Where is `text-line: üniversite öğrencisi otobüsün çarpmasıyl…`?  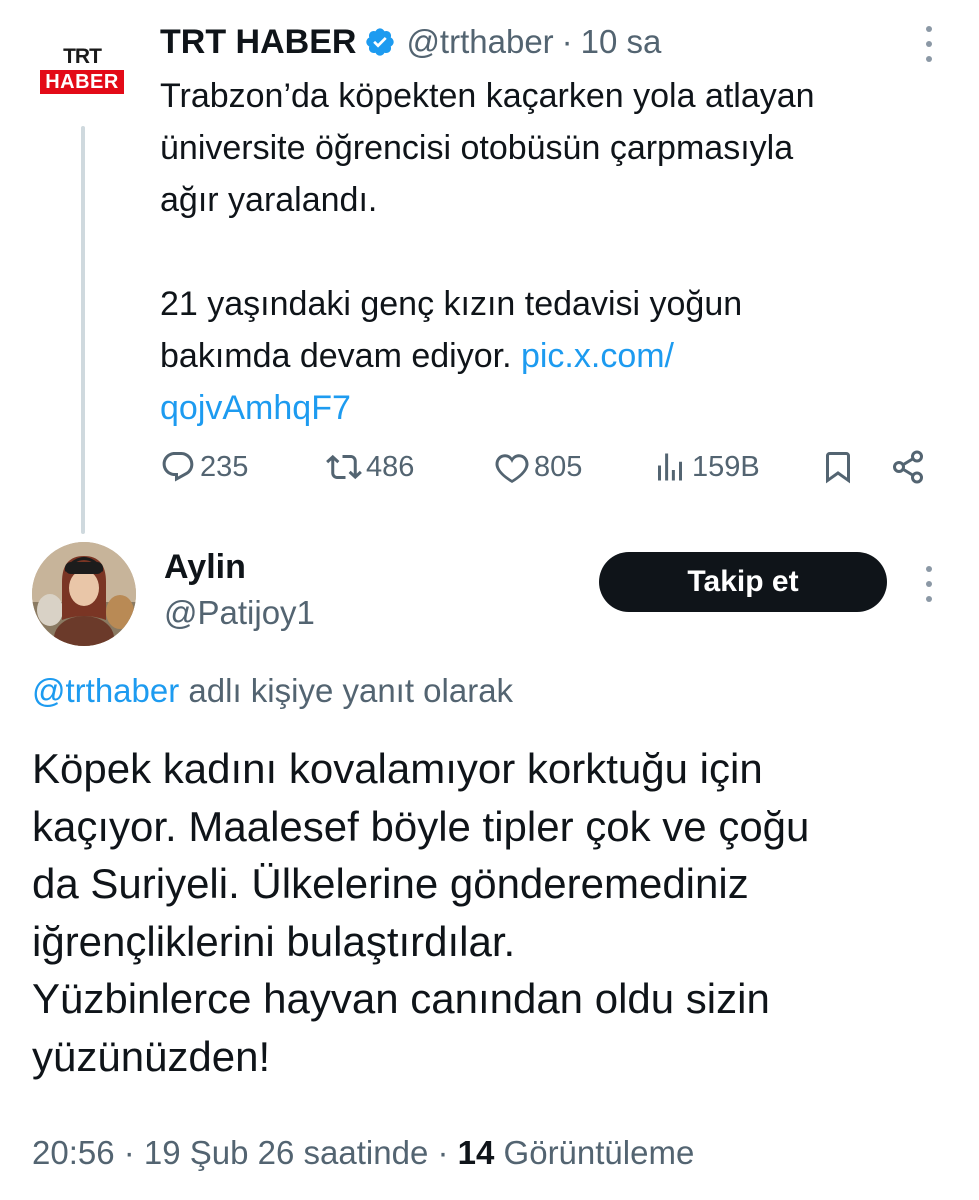
text-line: üniversite öğrencisi otobüsün çarpmasıyl… is located at coordinates (477, 148).